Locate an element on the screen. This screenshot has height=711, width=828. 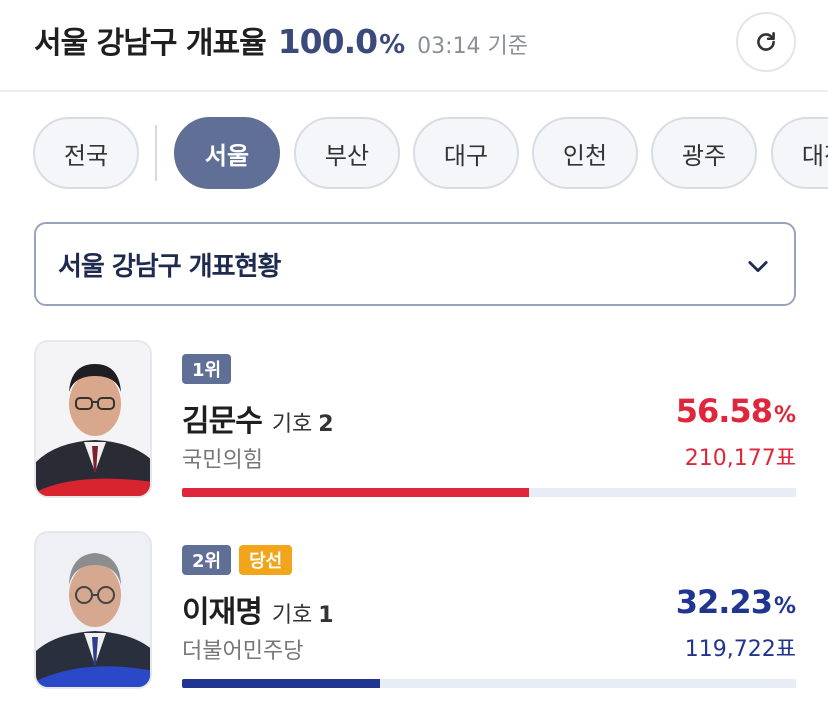
badge-row: 2위 당선 is located at coordinates (237, 560).